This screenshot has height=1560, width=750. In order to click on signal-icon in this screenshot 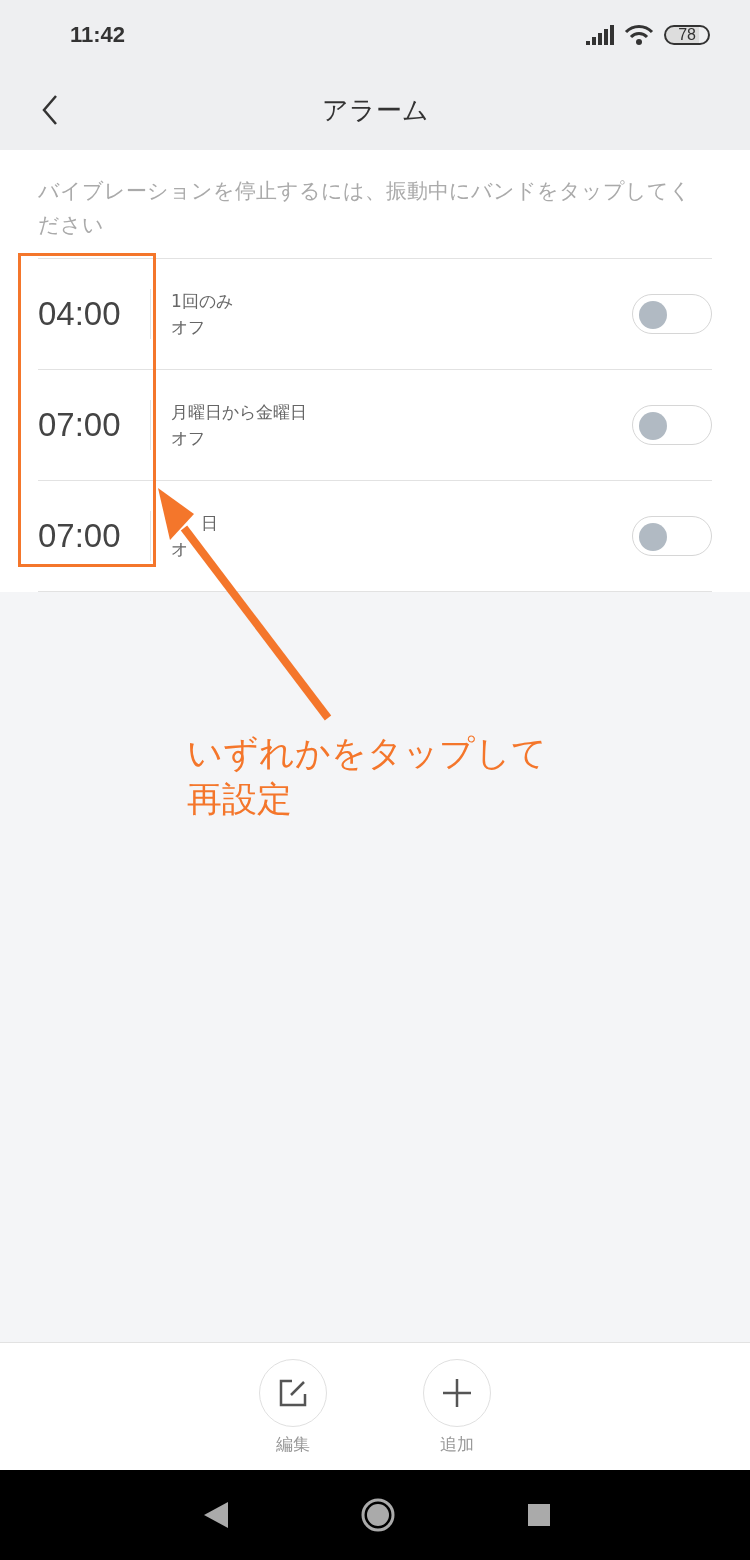, I will do `click(600, 35)`.